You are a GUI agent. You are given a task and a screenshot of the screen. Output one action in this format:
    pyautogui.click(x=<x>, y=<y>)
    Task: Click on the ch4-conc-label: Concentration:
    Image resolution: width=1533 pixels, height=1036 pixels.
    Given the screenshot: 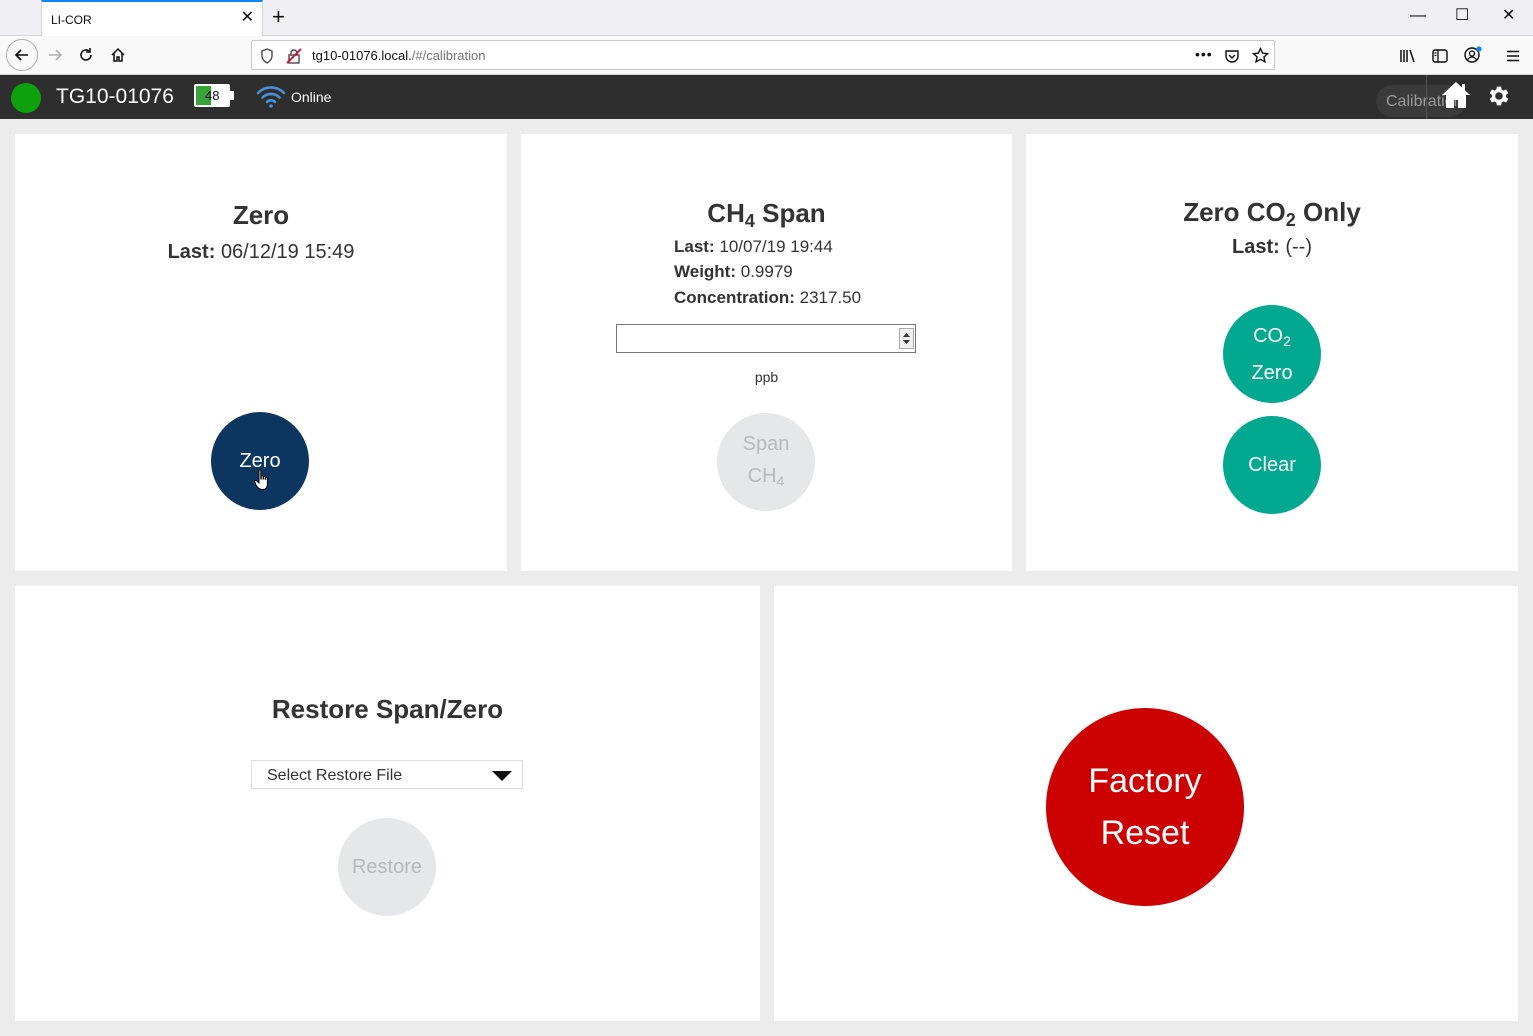 What is the action you would take?
    pyautogui.click(x=734, y=297)
    